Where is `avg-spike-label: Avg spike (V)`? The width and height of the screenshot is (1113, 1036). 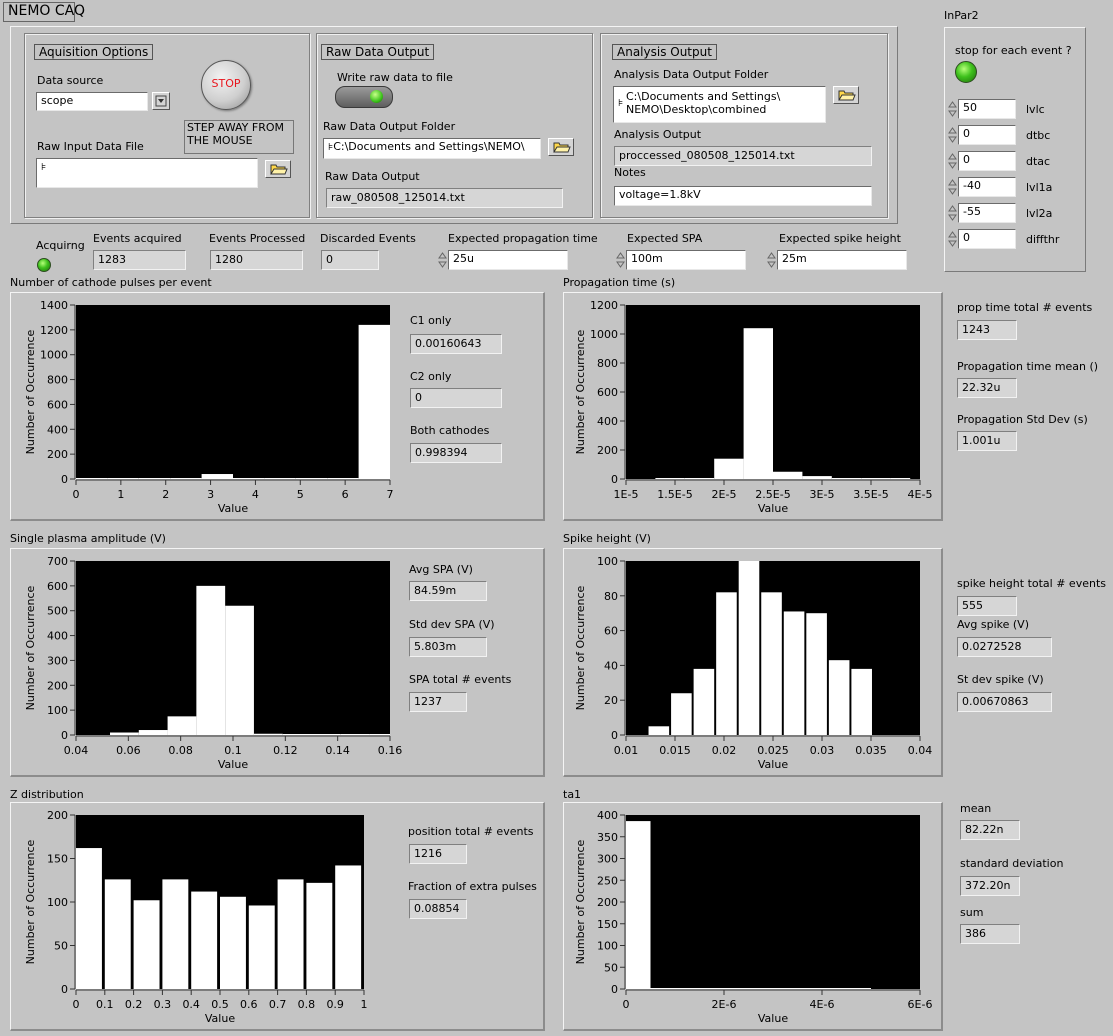
avg-spike-label: Avg spike (V) is located at coordinates (993, 624).